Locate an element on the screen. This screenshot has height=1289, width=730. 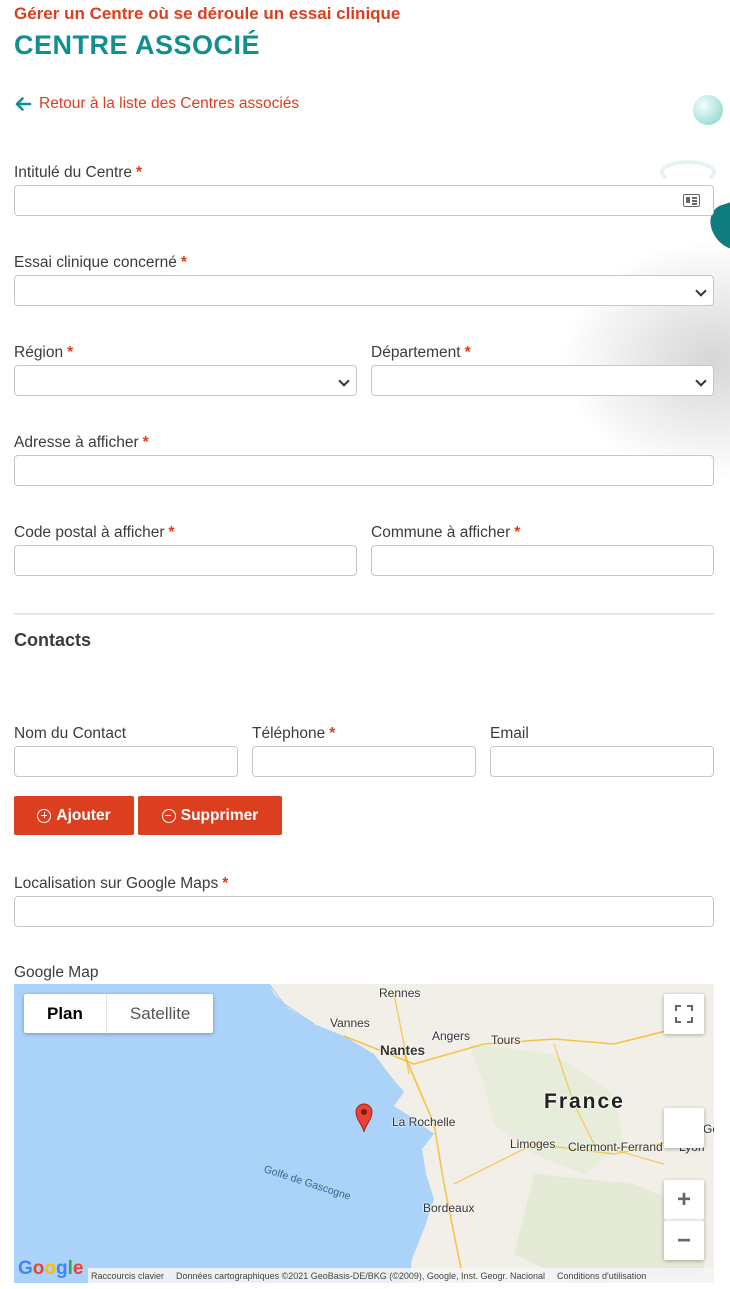
city-label: Tours is located at coordinates (506, 1040).